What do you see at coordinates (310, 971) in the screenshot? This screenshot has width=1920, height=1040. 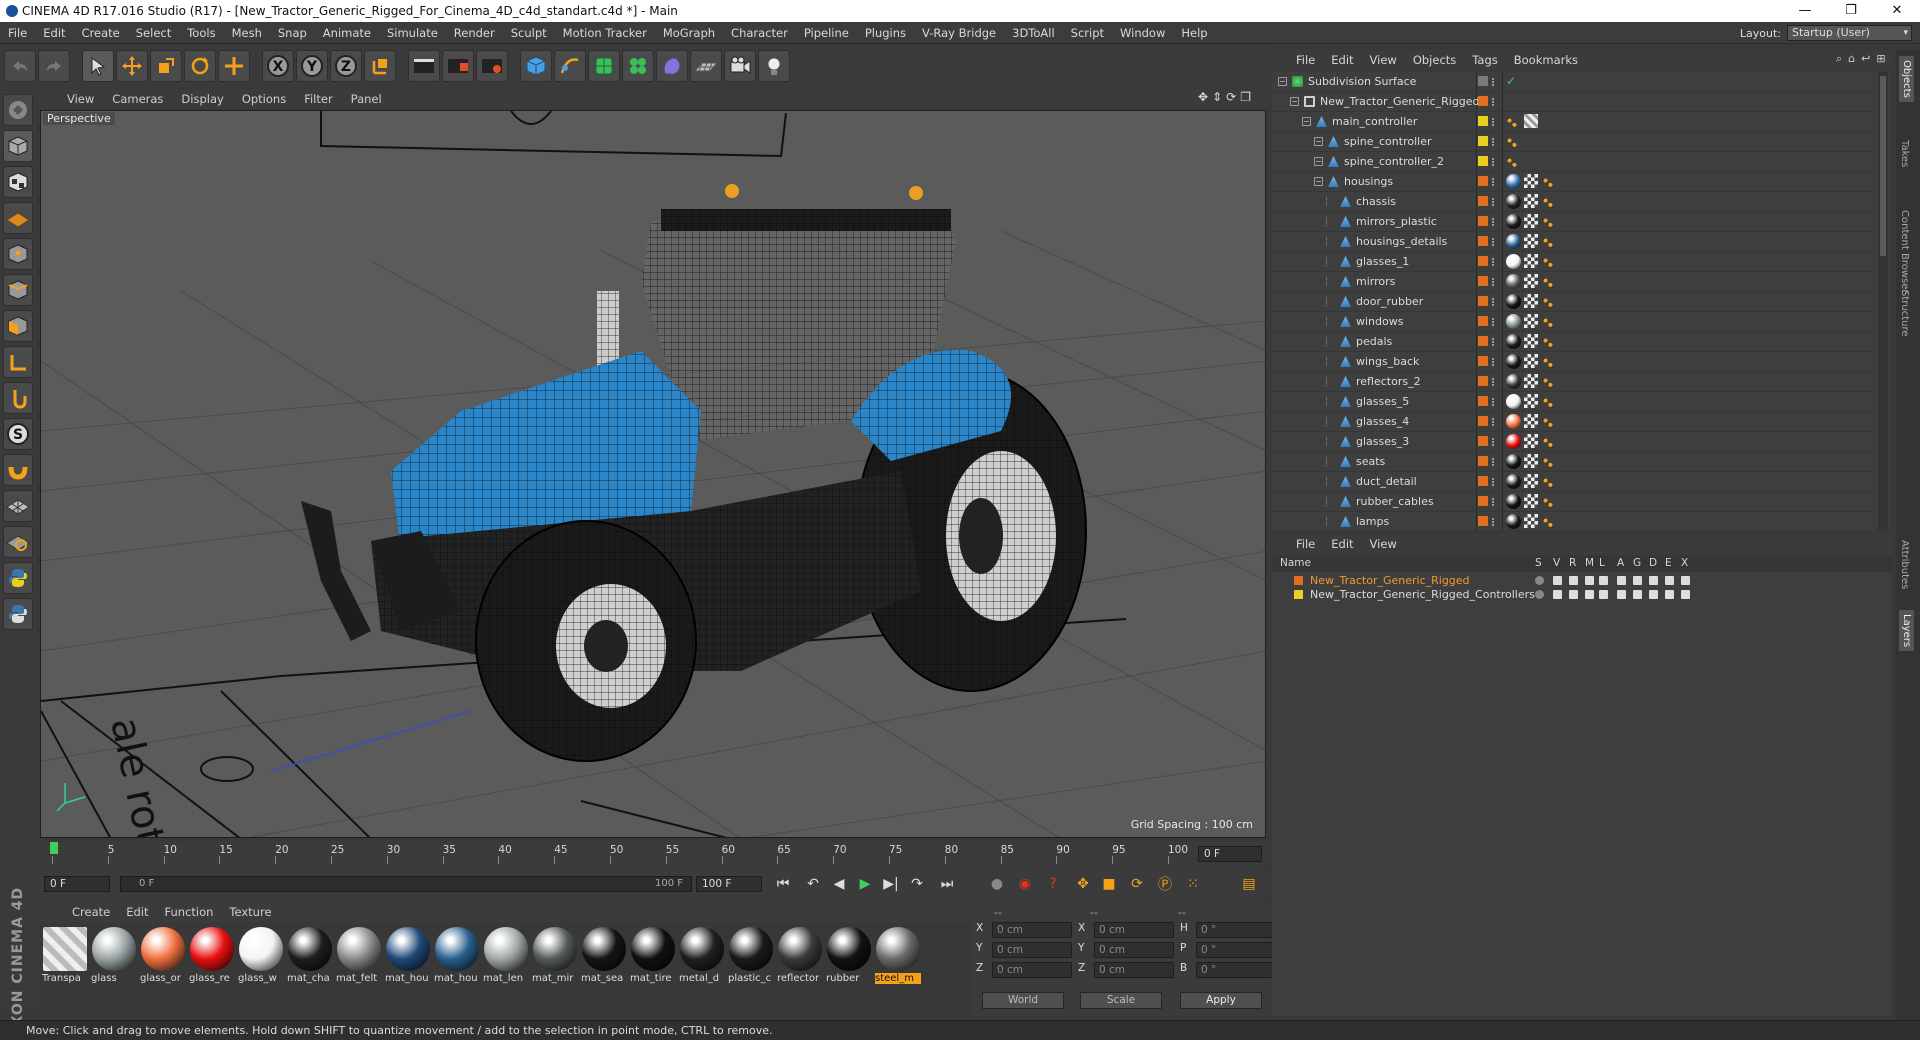 I see `material-swatch: mat_cha` at bounding box center [310, 971].